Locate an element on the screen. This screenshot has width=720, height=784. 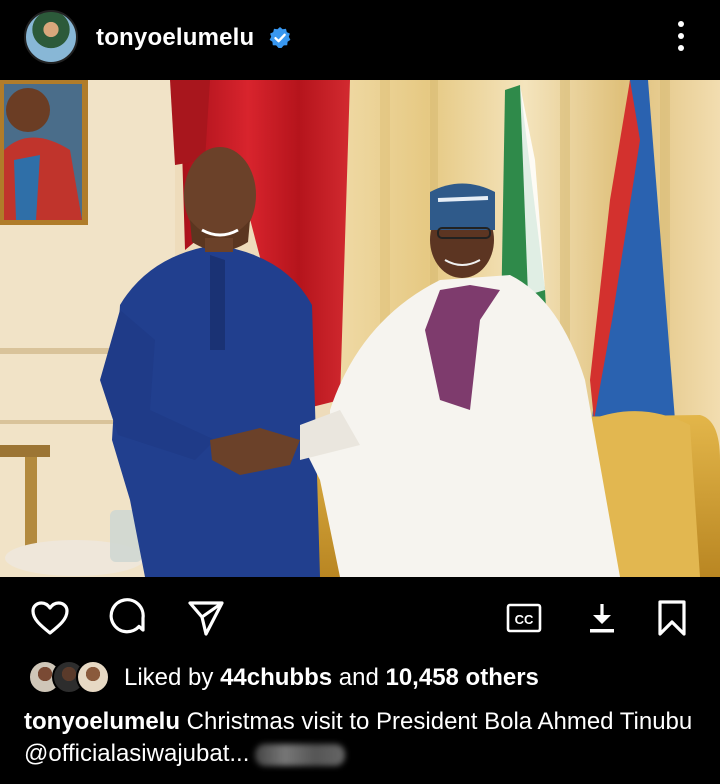
post-username: tonyoelumelu is located at coordinates (175, 38).